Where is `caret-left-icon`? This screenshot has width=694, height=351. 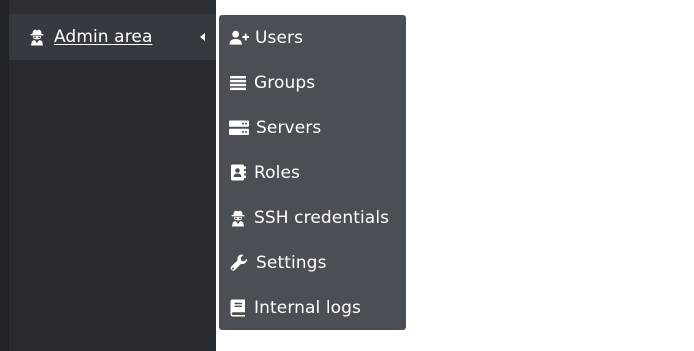 caret-left-icon is located at coordinates (202, 37).